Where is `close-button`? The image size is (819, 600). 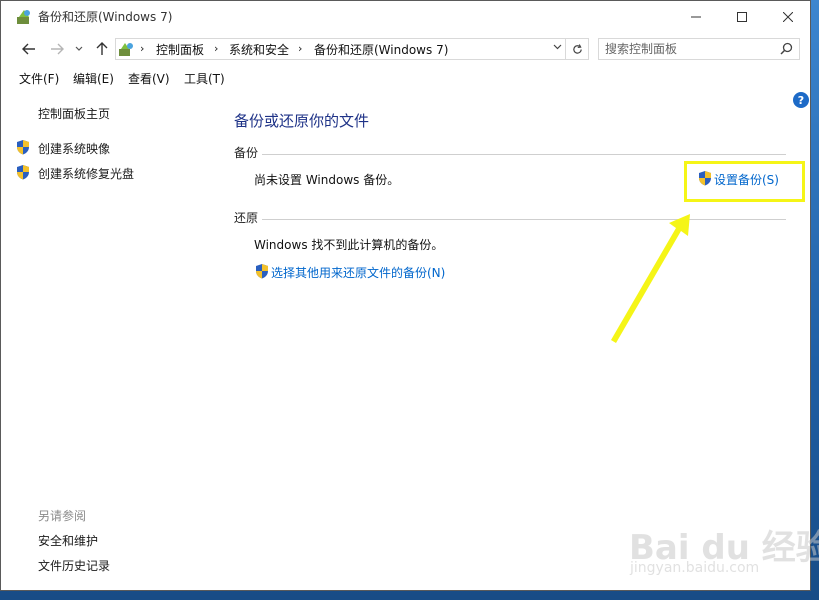
close-button is located at coordinates (788, 16).